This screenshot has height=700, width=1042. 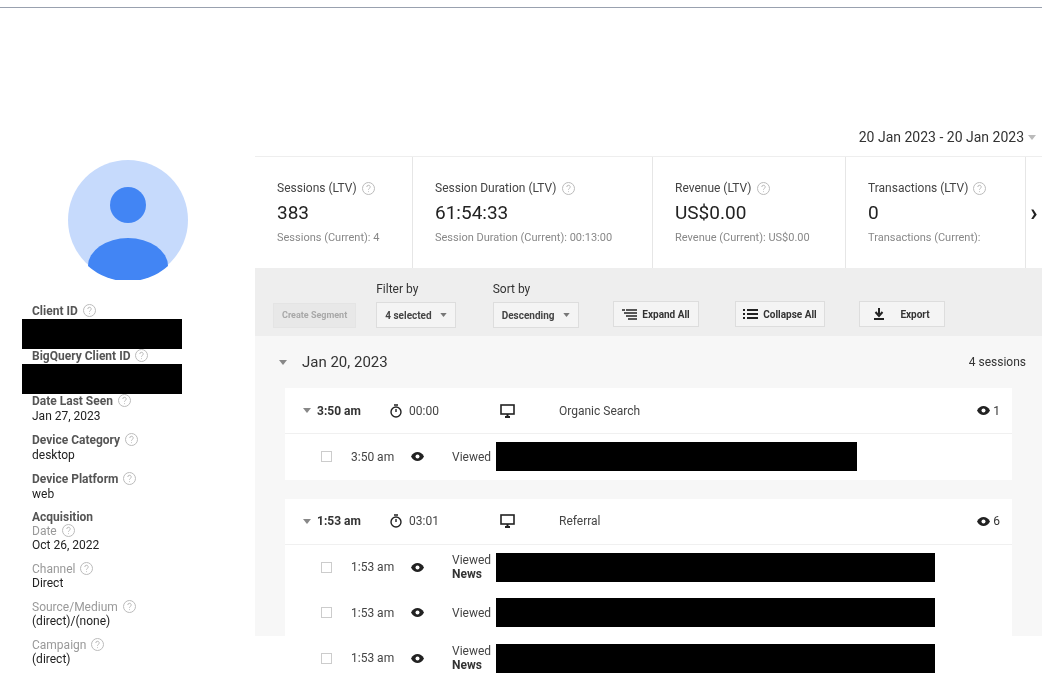 I want to click on field-value: web, so click(x=44, y=494).